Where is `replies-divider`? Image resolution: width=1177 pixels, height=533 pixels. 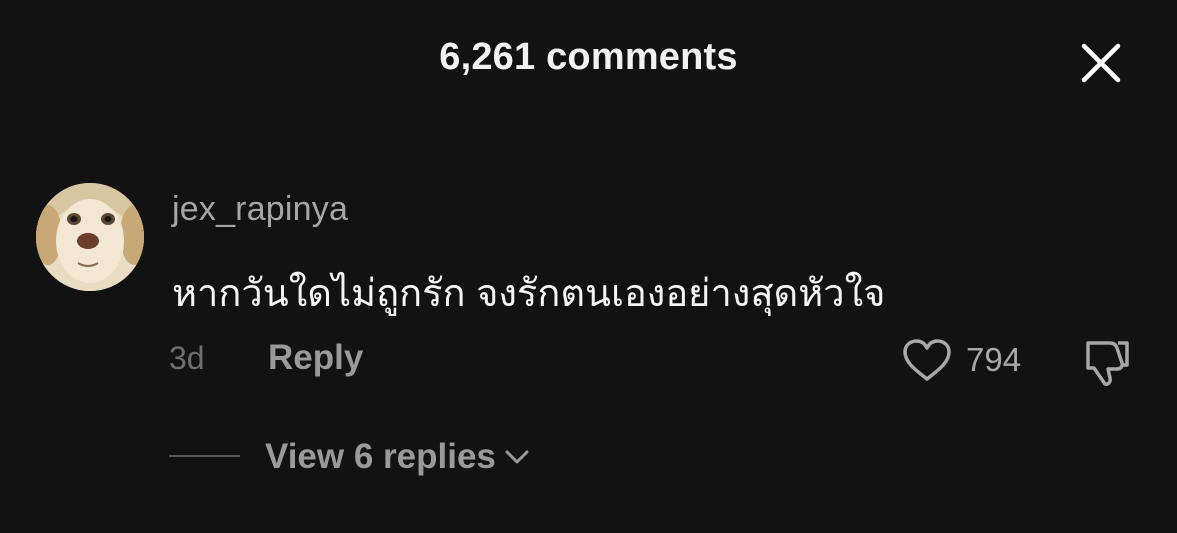
replies-divider is located at coordinates (204, 456).